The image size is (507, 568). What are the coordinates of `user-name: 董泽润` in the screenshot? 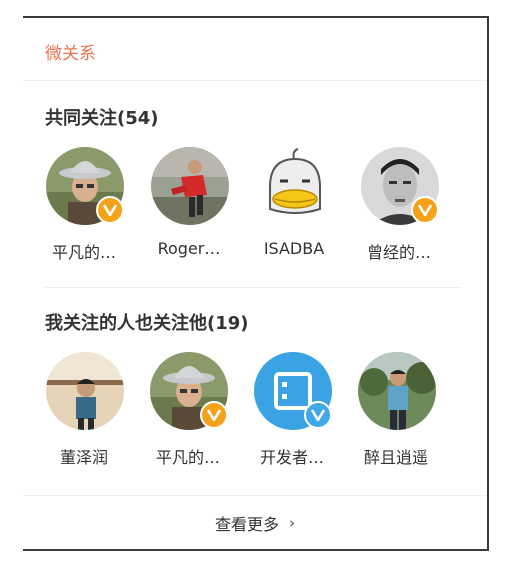 It's located at (84, 456).